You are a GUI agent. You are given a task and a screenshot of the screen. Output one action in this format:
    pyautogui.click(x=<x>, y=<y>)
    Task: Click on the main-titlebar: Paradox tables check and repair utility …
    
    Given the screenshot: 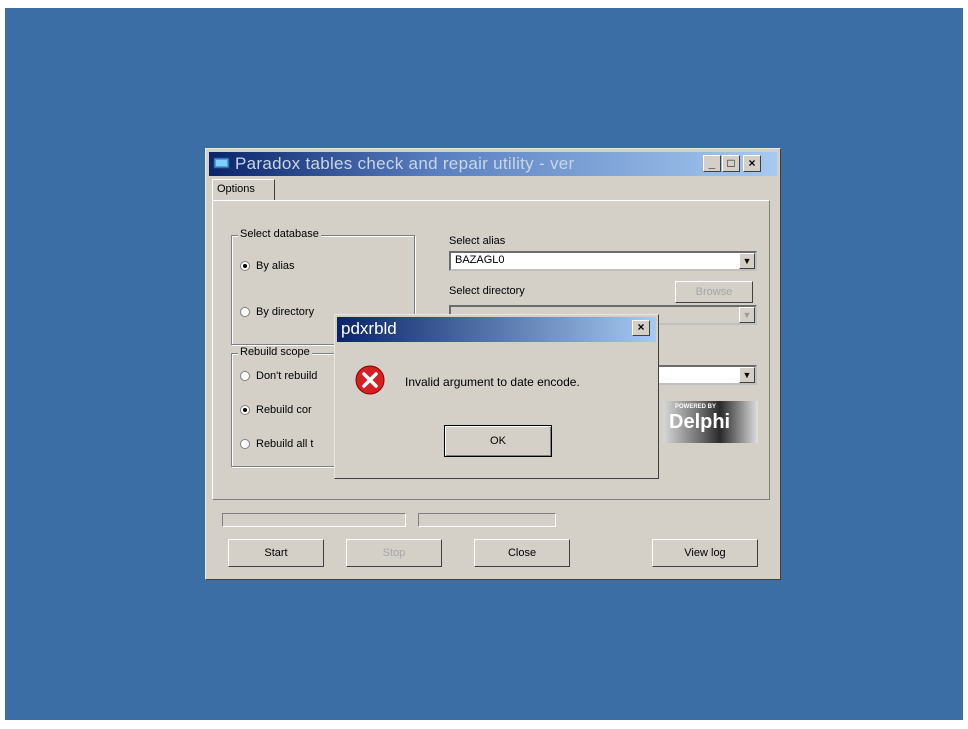 What is the action you would take?
    pyautogui.click(x=493, y=164)
    